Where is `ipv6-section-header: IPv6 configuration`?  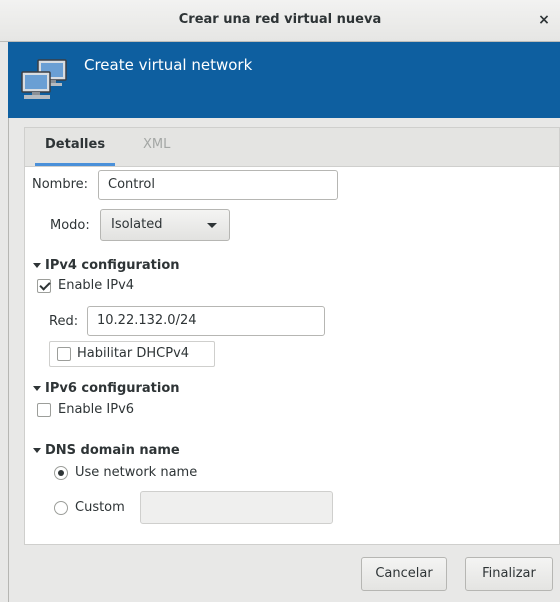 ipv6-section-header: IPv6 configuration is located at coordinates (106, 388).